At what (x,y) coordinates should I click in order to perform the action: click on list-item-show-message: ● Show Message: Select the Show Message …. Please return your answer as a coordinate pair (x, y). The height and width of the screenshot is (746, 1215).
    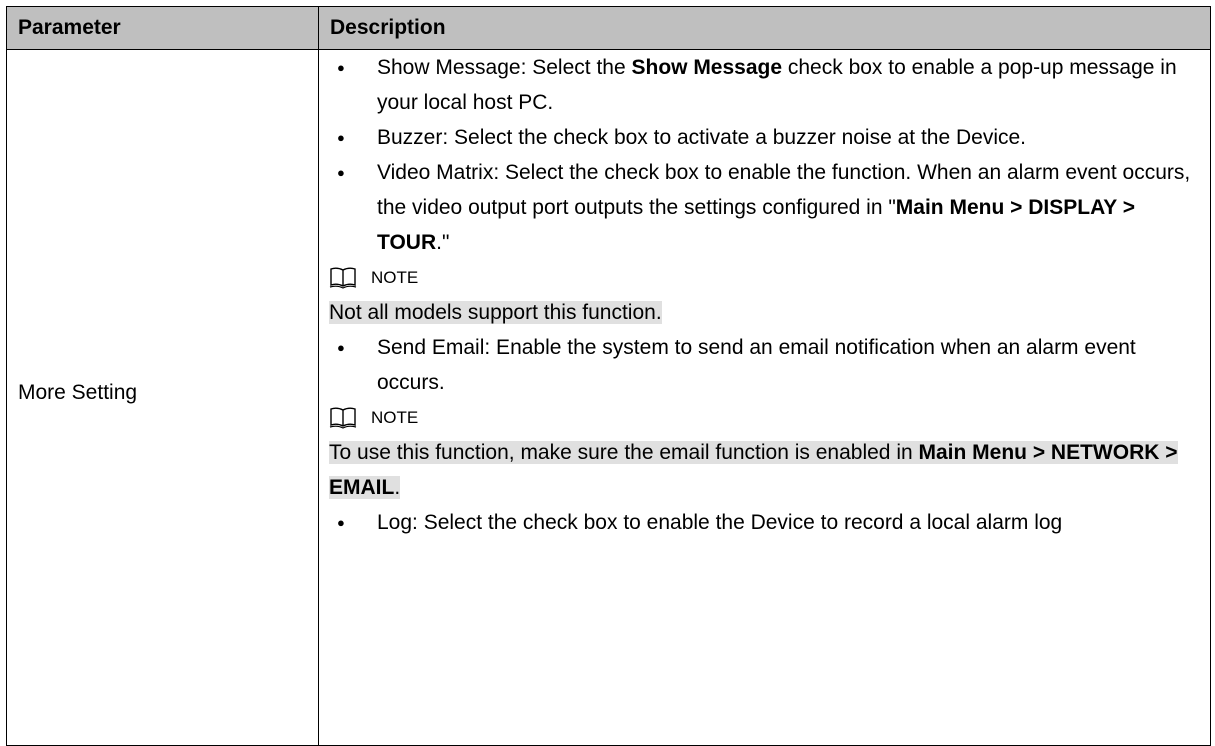
    Looking at the image, I should click on (766, 85).